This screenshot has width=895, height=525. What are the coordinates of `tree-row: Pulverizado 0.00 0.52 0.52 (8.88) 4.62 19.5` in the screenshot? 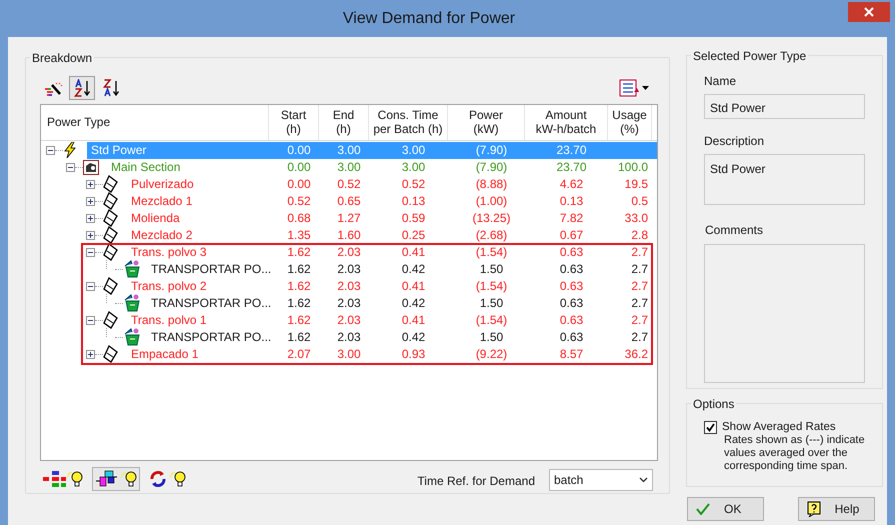 It's located at (392, 184).